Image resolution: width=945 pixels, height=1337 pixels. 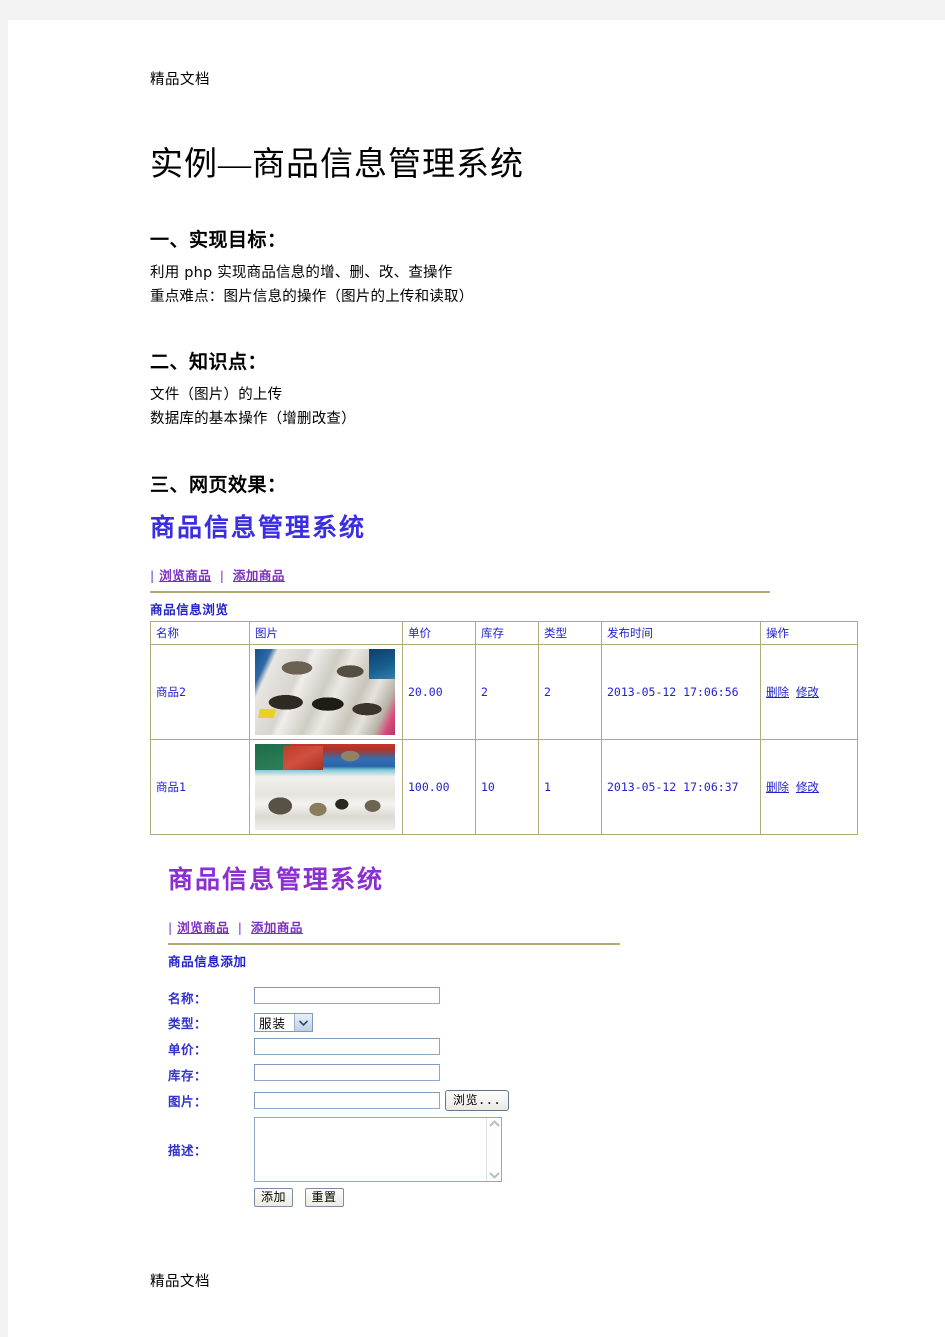 I want to click on add-product-form: 名称： 类型： 服装 单价： 库存： 图片： 浏览... 描述： 添加 重置, so click(x=339, y=1097).